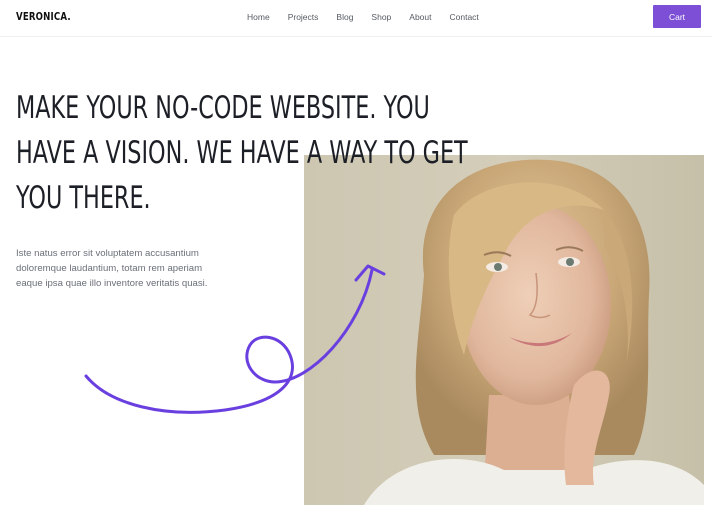  I want to click on main-nav: Home Projects Blog Shop About Contact, so click(372, 17).